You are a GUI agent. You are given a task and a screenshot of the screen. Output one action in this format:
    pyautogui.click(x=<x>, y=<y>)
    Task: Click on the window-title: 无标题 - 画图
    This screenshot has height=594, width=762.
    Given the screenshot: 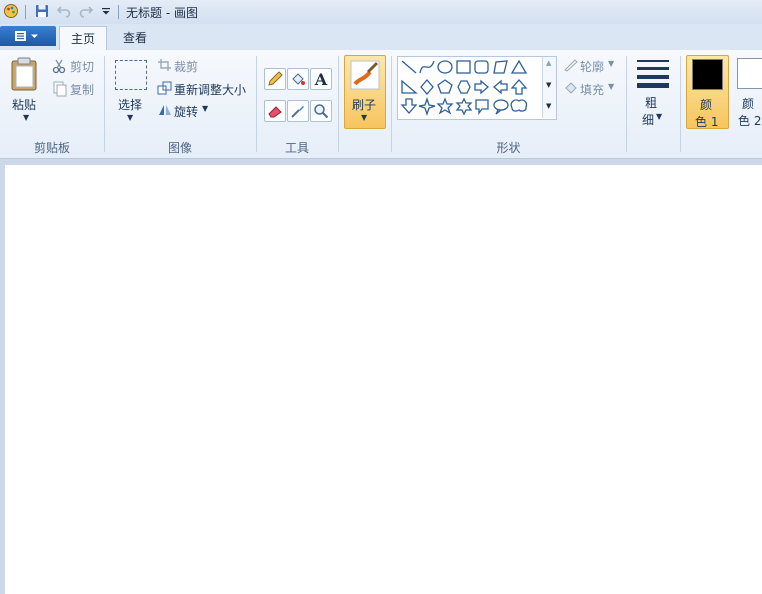 What is the action you would take?
    pyautogui.click(x=162, y=13)
    